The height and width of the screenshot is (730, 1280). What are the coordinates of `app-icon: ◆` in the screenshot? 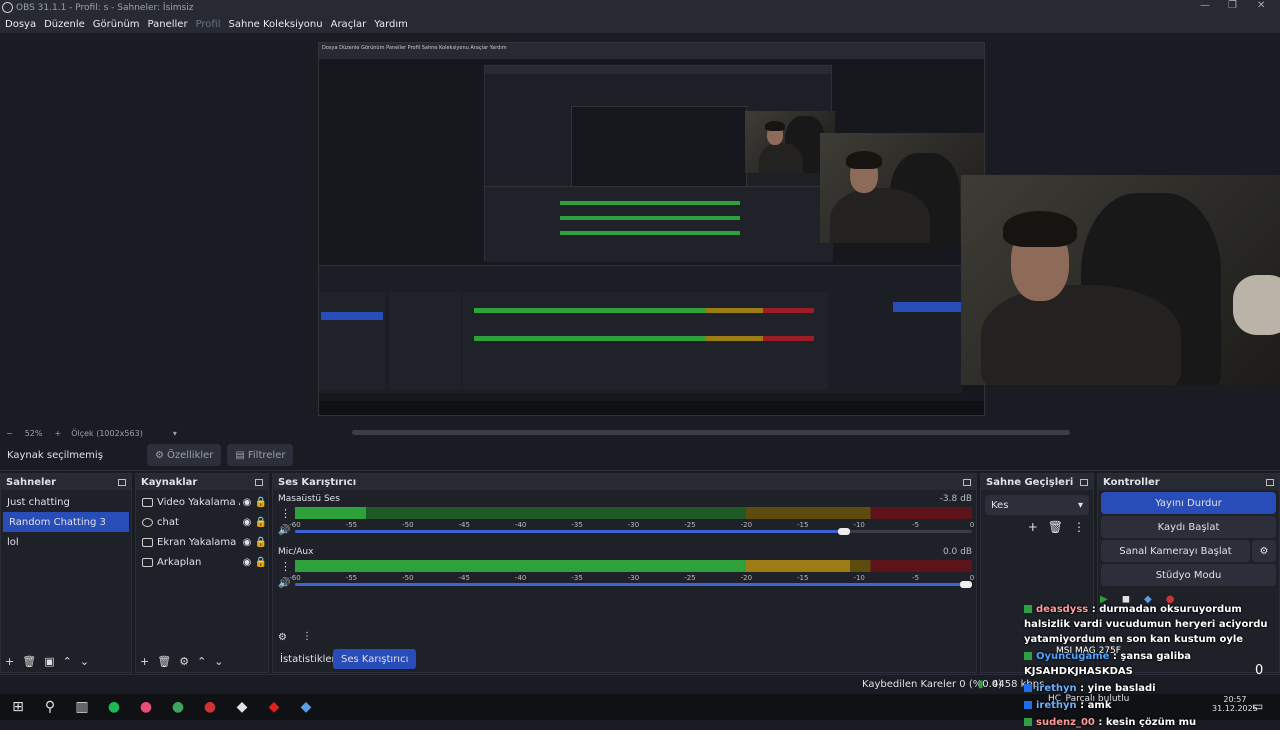 It's located at (242, 707).